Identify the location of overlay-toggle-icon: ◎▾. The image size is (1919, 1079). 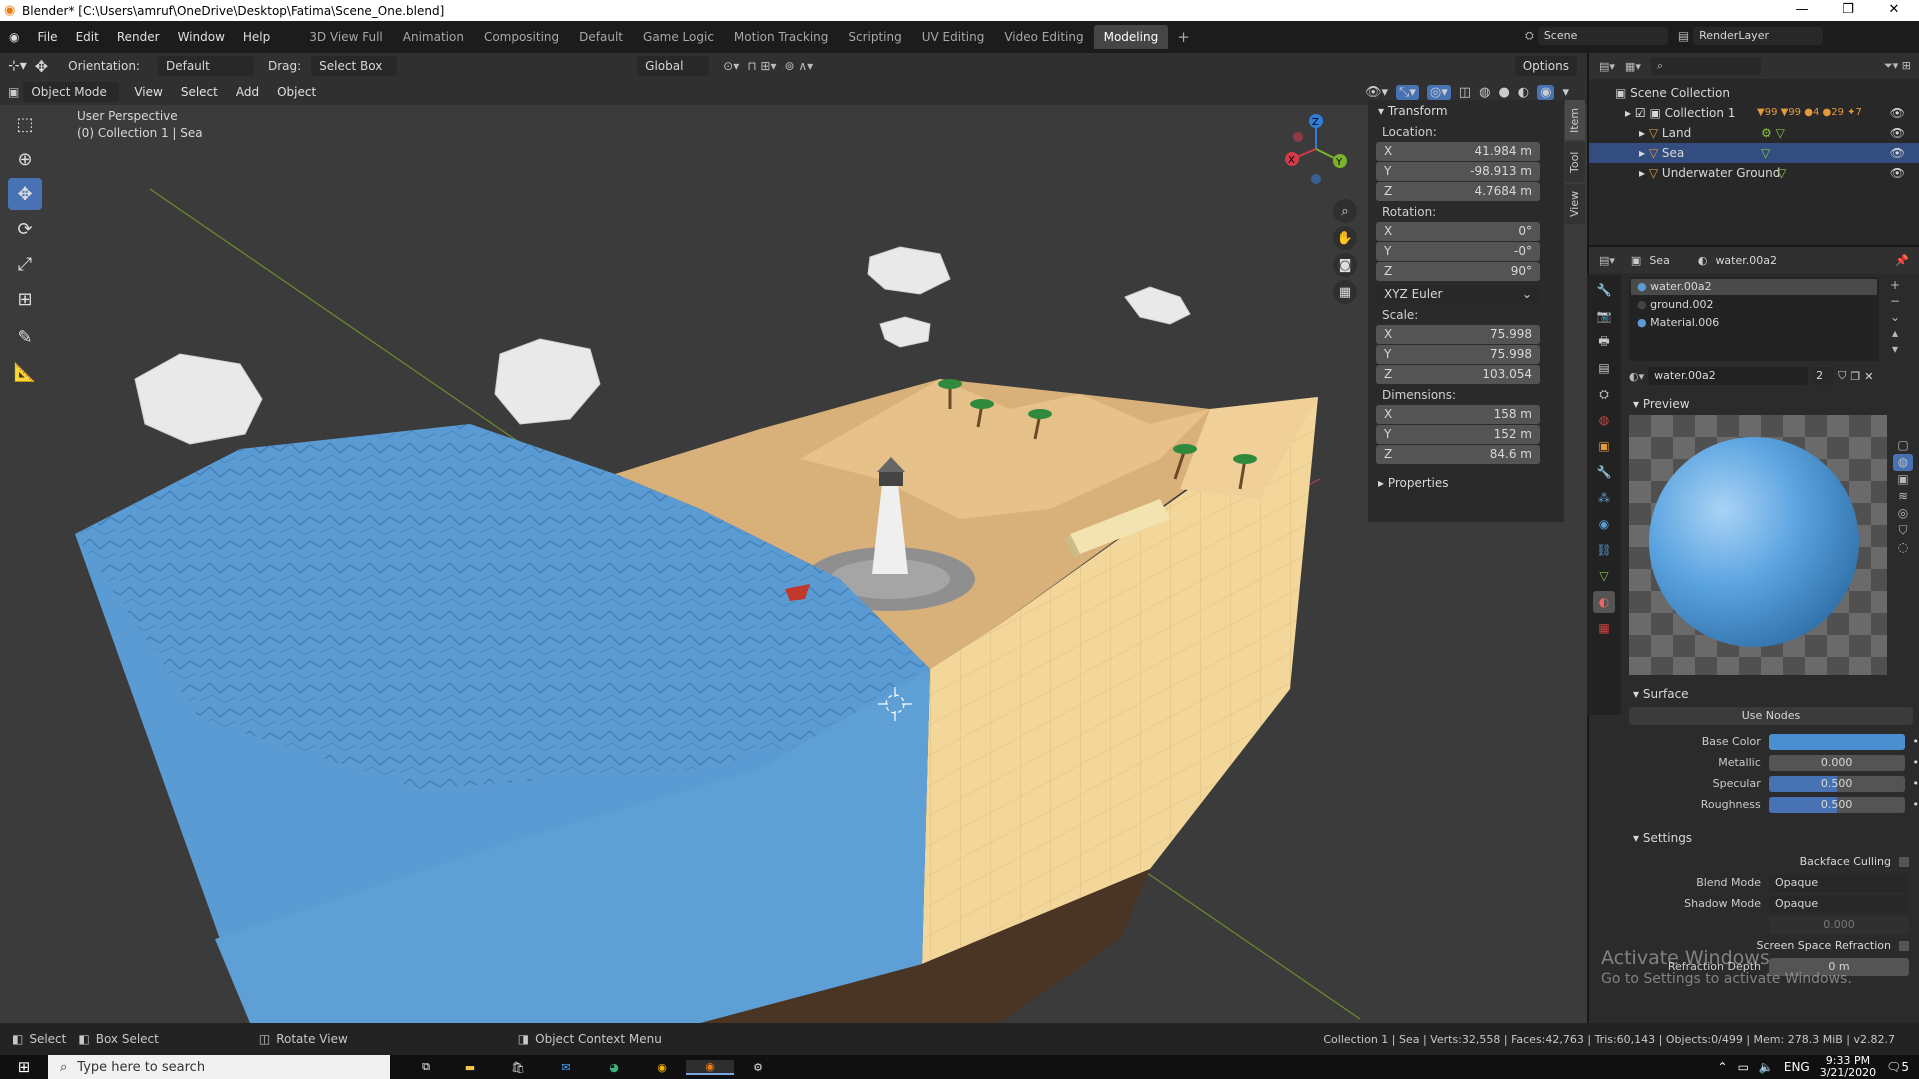
(1438, 92).